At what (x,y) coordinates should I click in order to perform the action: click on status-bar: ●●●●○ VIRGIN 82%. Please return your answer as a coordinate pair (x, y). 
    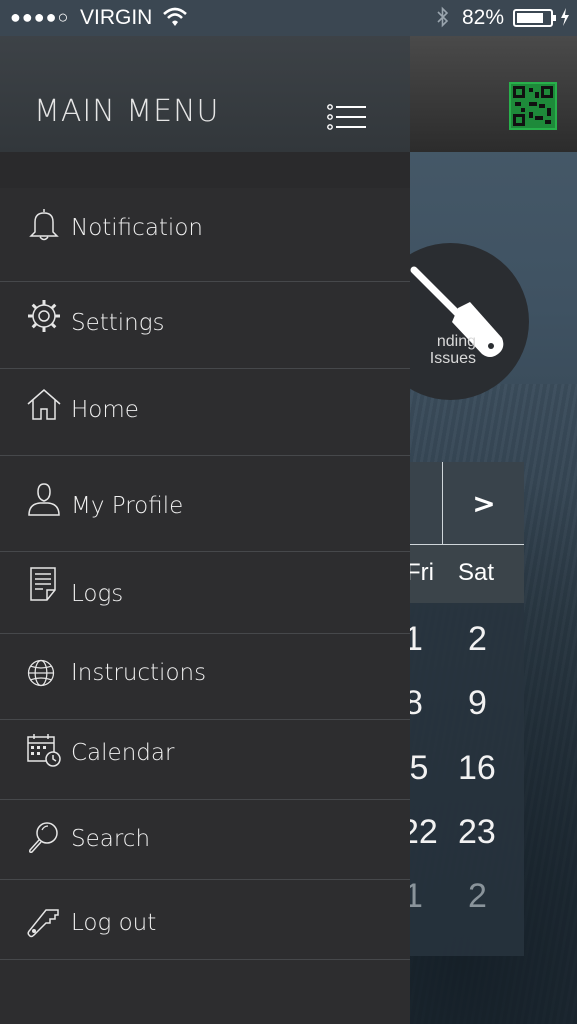
    Looking at the image, I should click on (288, 18).